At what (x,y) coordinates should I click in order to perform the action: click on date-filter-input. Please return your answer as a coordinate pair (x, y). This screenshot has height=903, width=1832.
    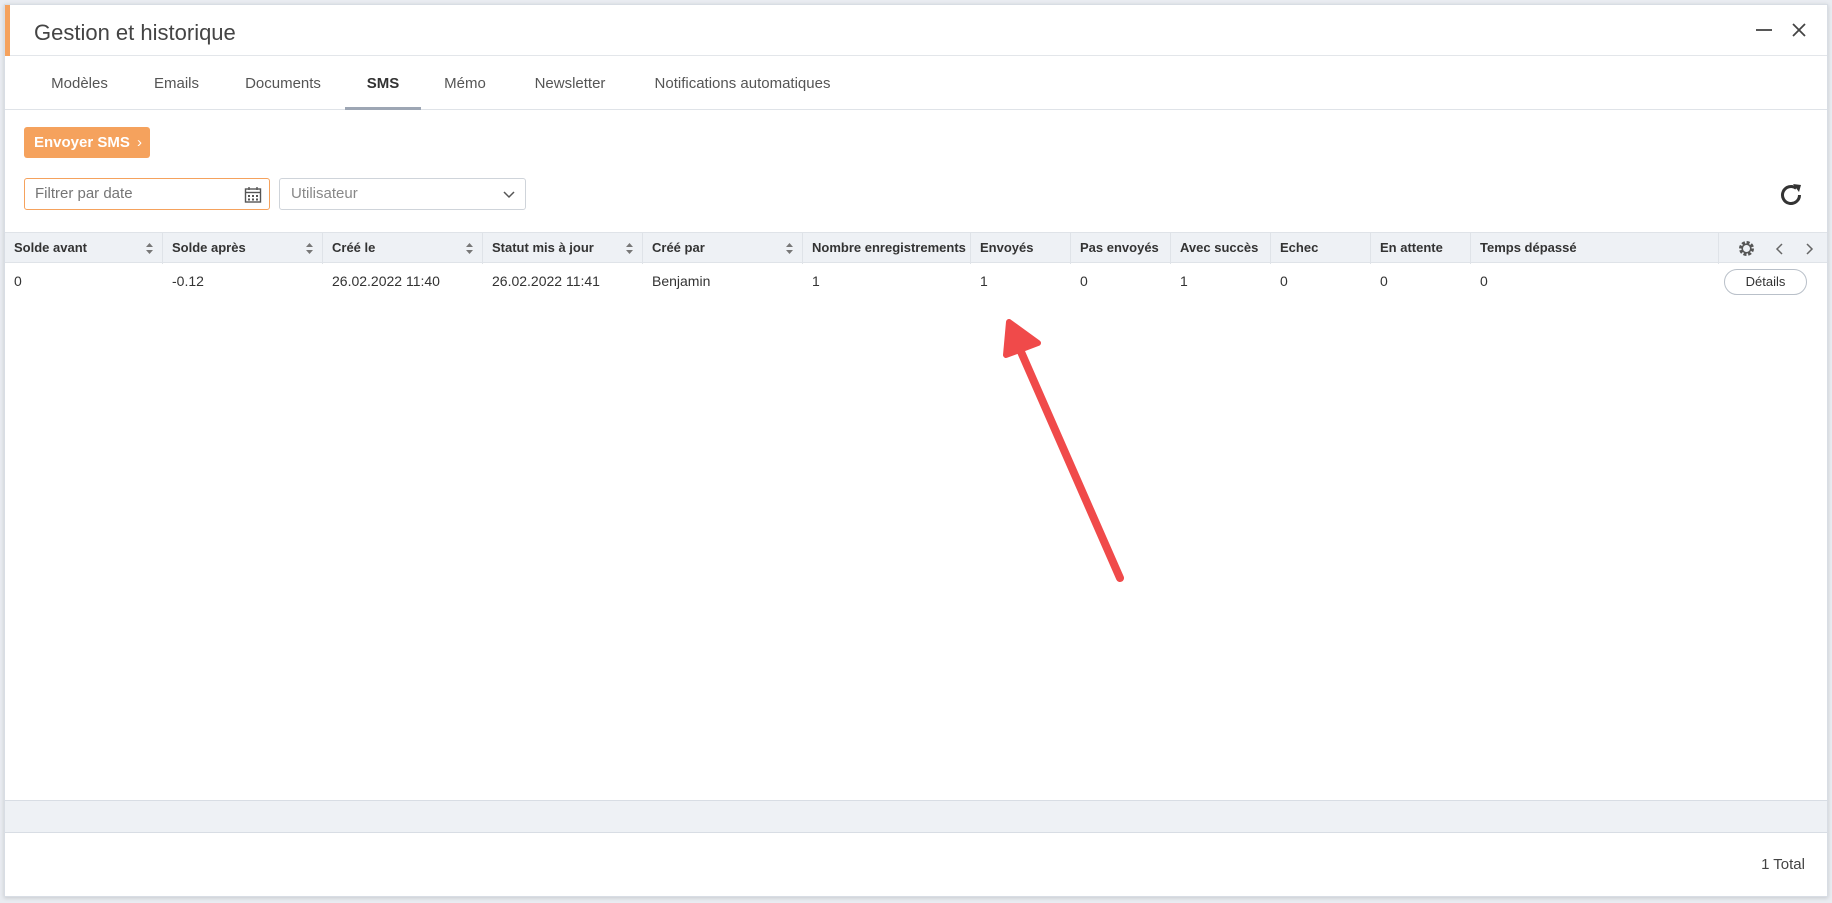
    Looking at the image, I should click on (135, 193).